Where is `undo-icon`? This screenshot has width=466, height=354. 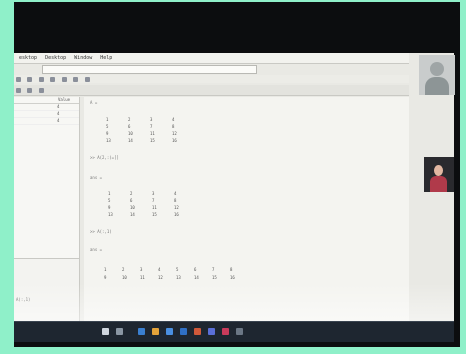
undo-icon is located at coordinates (76, 79).